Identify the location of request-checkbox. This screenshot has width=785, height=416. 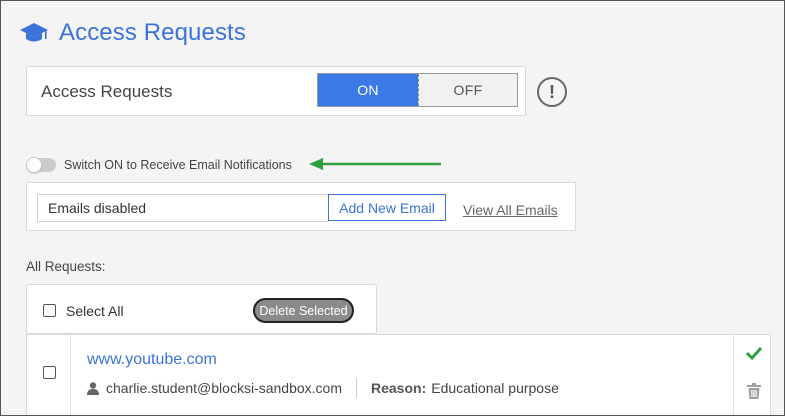
(49, 372).